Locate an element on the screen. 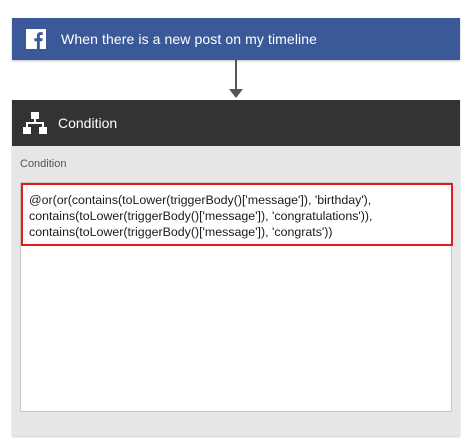 This screenshot has height=443, width=472. trigger-title: When there is a new post on my timeline is located at coordinates (189, 39).